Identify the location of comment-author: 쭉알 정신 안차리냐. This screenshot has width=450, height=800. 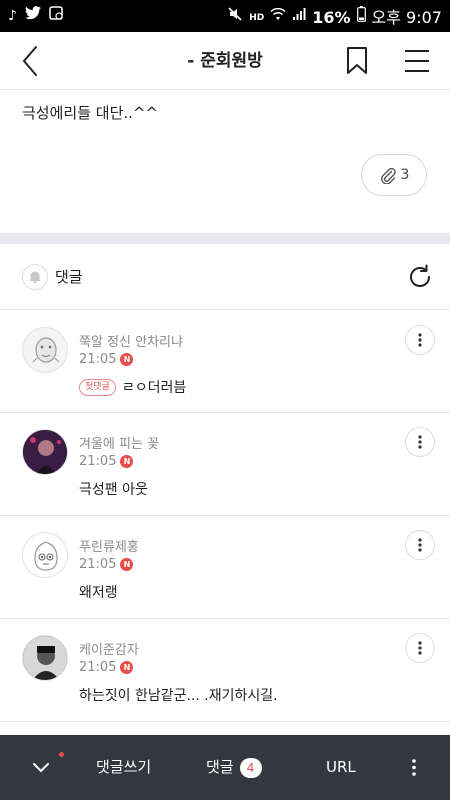
(131, 340).